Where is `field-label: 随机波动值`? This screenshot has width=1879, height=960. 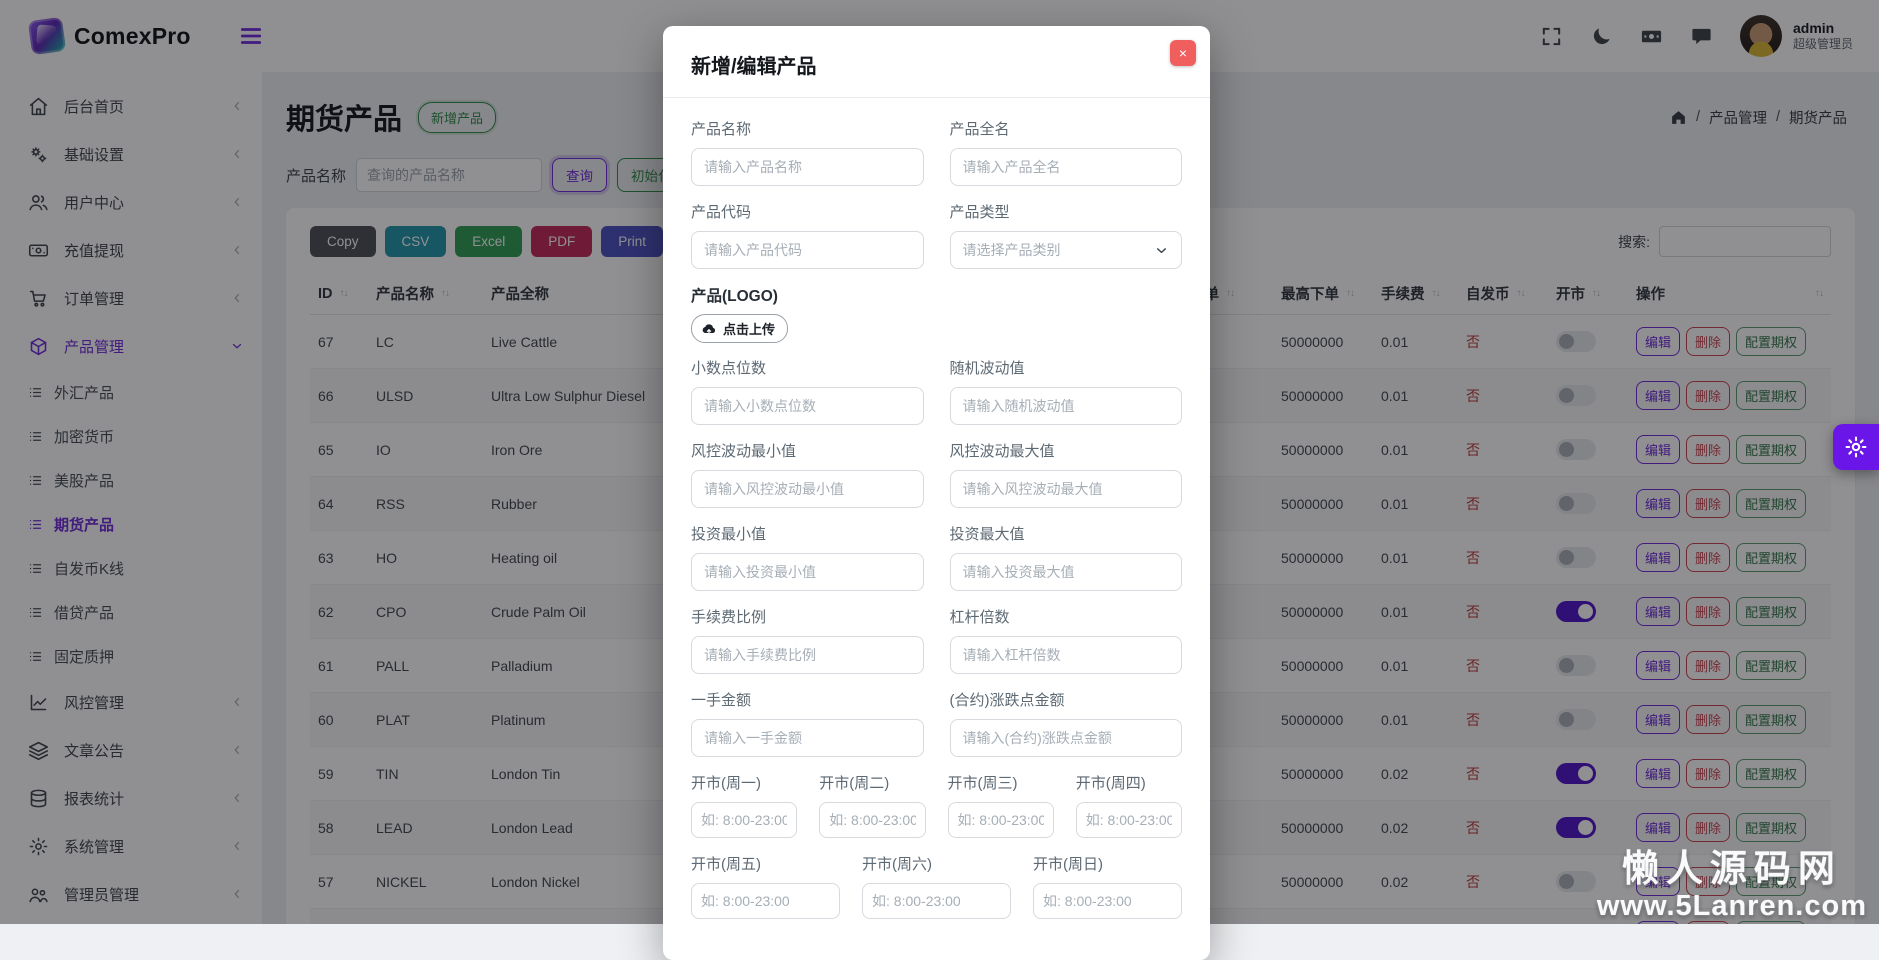 field-label: 随机波动值 is located at coordinates (1066, 367).